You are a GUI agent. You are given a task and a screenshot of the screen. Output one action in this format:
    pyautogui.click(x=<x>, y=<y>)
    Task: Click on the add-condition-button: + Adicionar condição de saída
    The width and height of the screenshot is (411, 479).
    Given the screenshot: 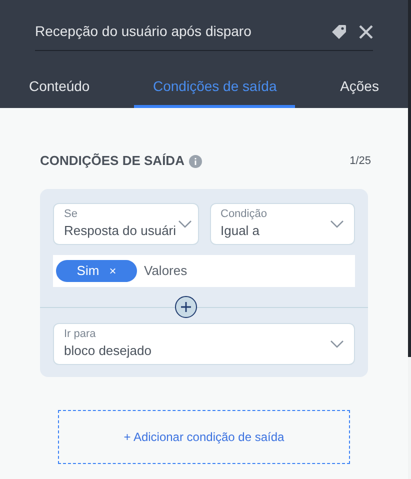 What is the action you would take?
    pyautogui.click(x=204, y=437)
    